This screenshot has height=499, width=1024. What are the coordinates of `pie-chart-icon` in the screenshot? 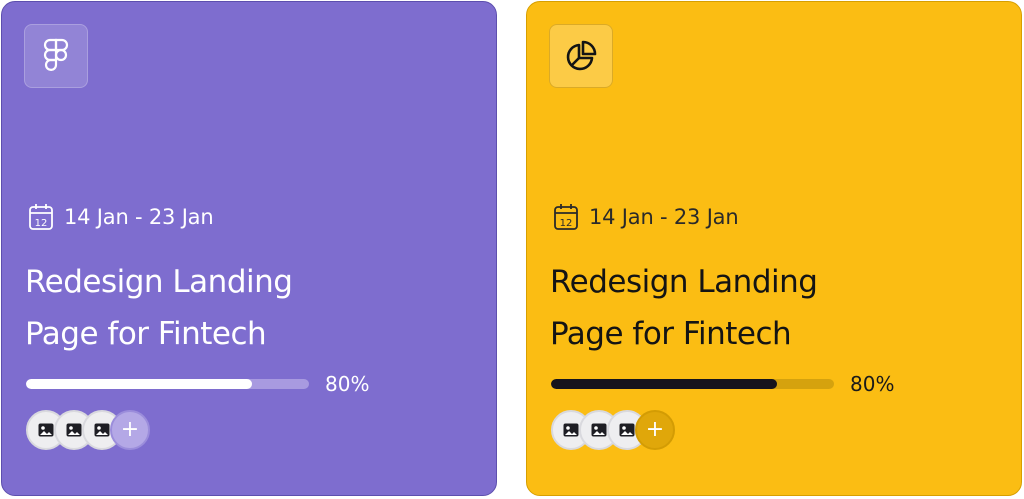 It's located at (581, 56).